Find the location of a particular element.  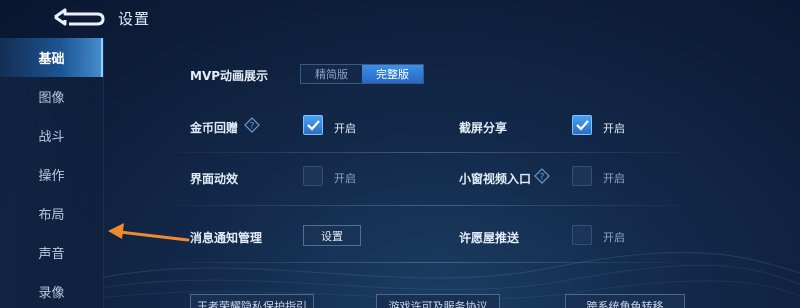

screenshot-share-label: 截屏分享 is located at coordinates (483, 128).